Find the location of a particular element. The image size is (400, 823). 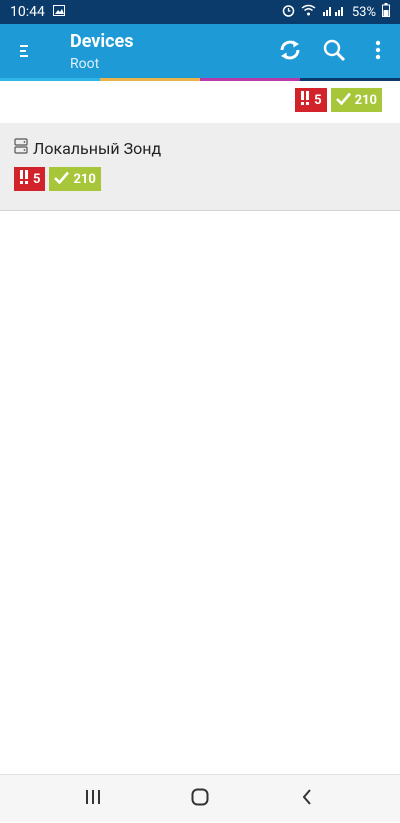

refresh-icon is located at coordinates (290, 52).